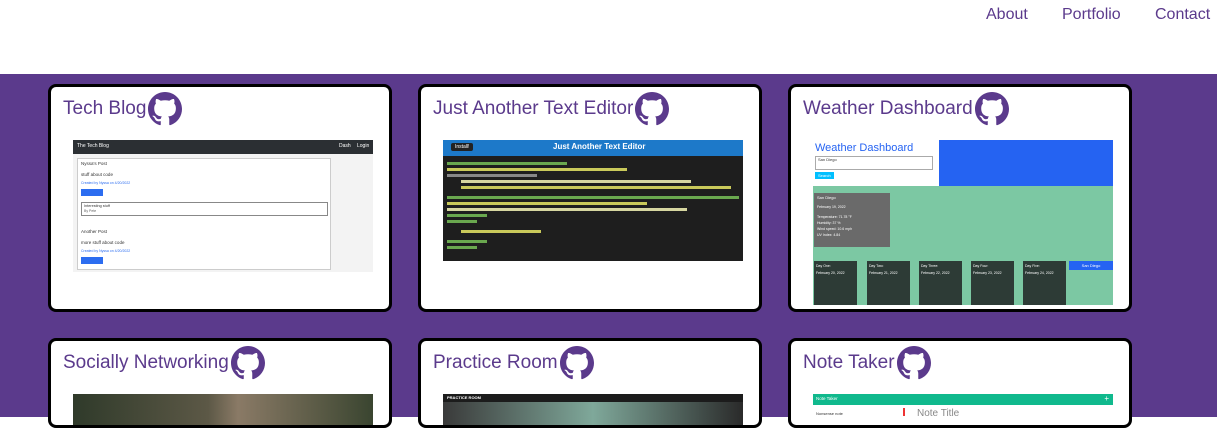 The width and height of the screenshot is (1217, 428). I want to click on screenshot-brand: The Tech Blog, so click(93, 146).